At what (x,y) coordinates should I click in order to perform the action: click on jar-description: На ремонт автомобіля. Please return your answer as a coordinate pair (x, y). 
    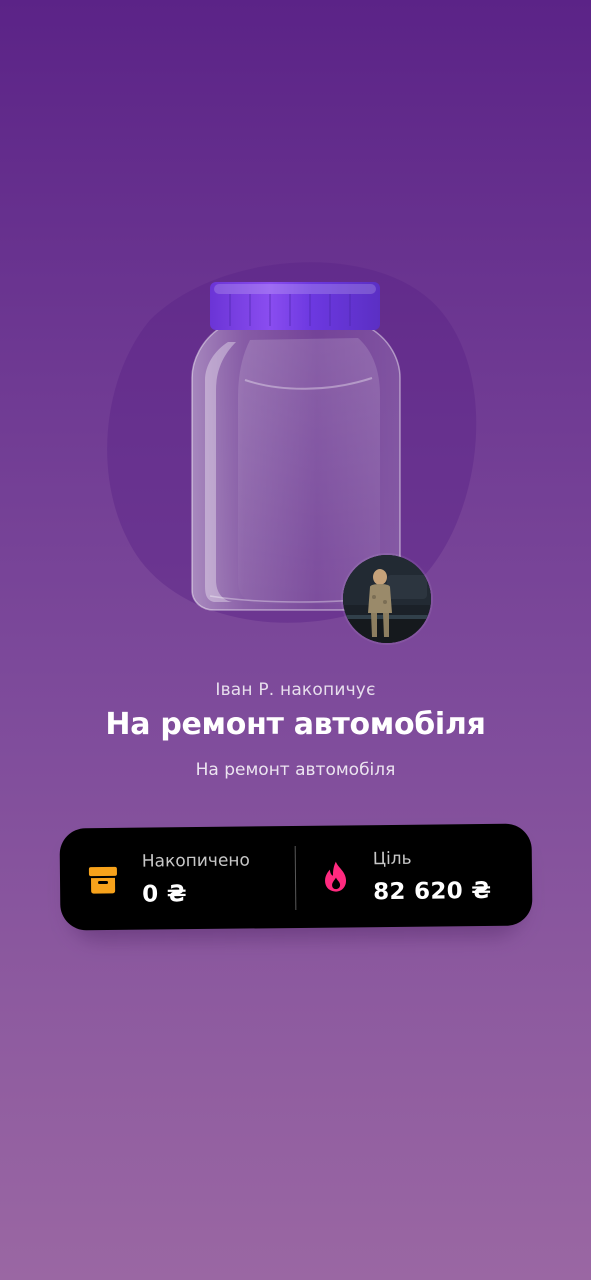
    Looking at the image, I should click on (295, 770).